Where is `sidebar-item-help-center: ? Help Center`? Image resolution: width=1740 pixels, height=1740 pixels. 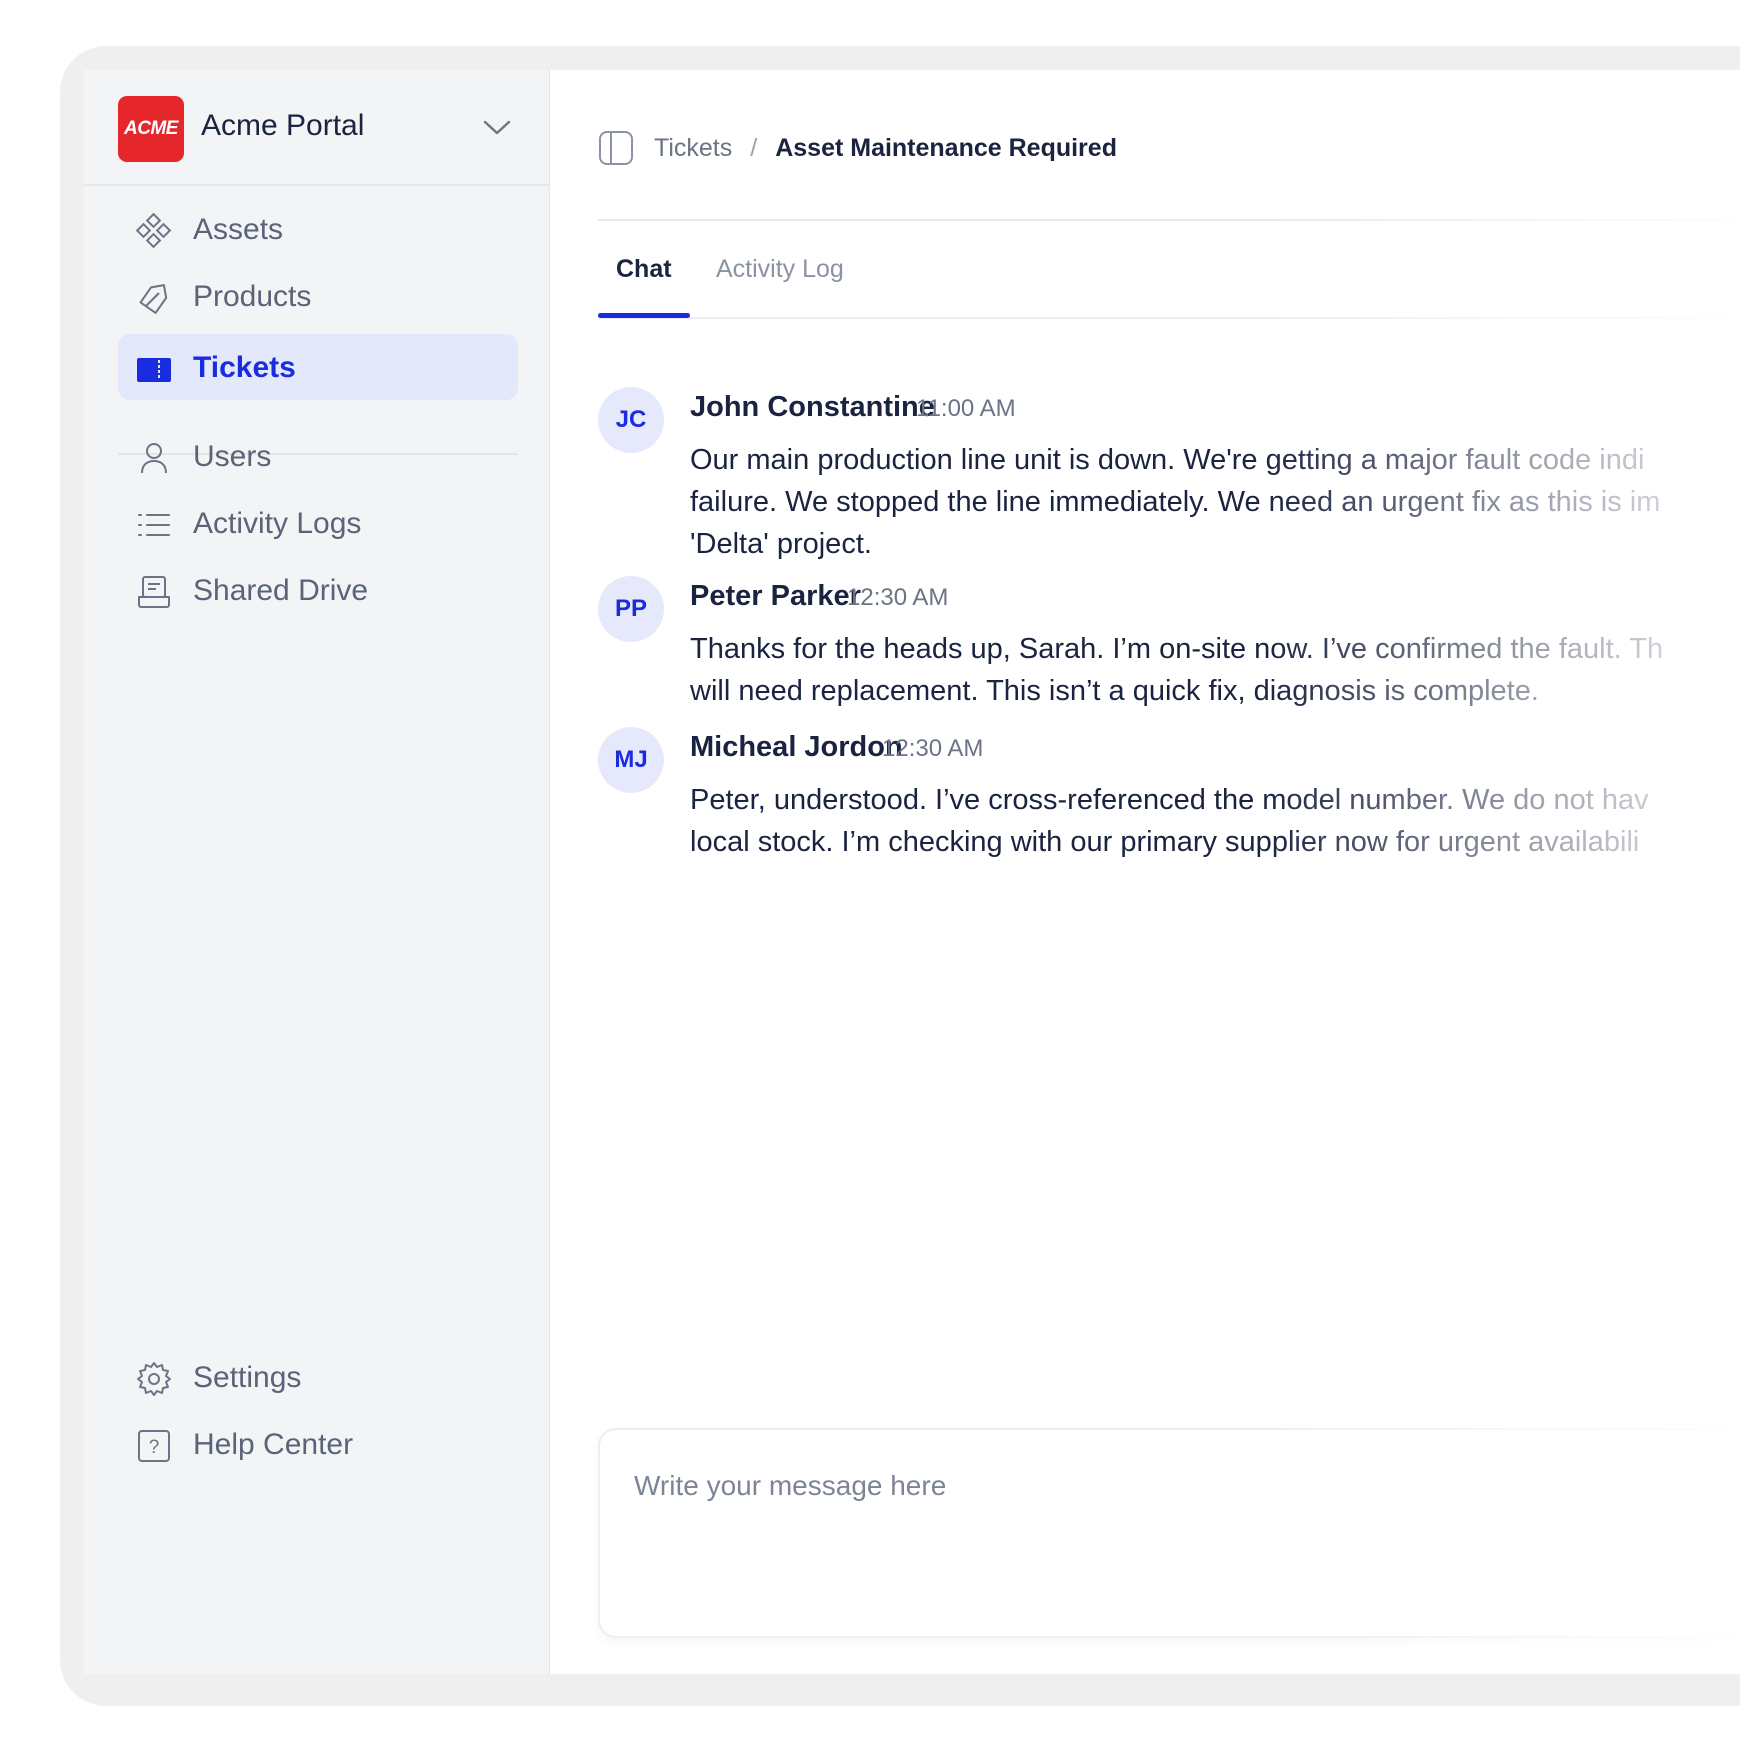
sidebar-item-help-center: ? Help Center is located at coordinates (318, 1444).